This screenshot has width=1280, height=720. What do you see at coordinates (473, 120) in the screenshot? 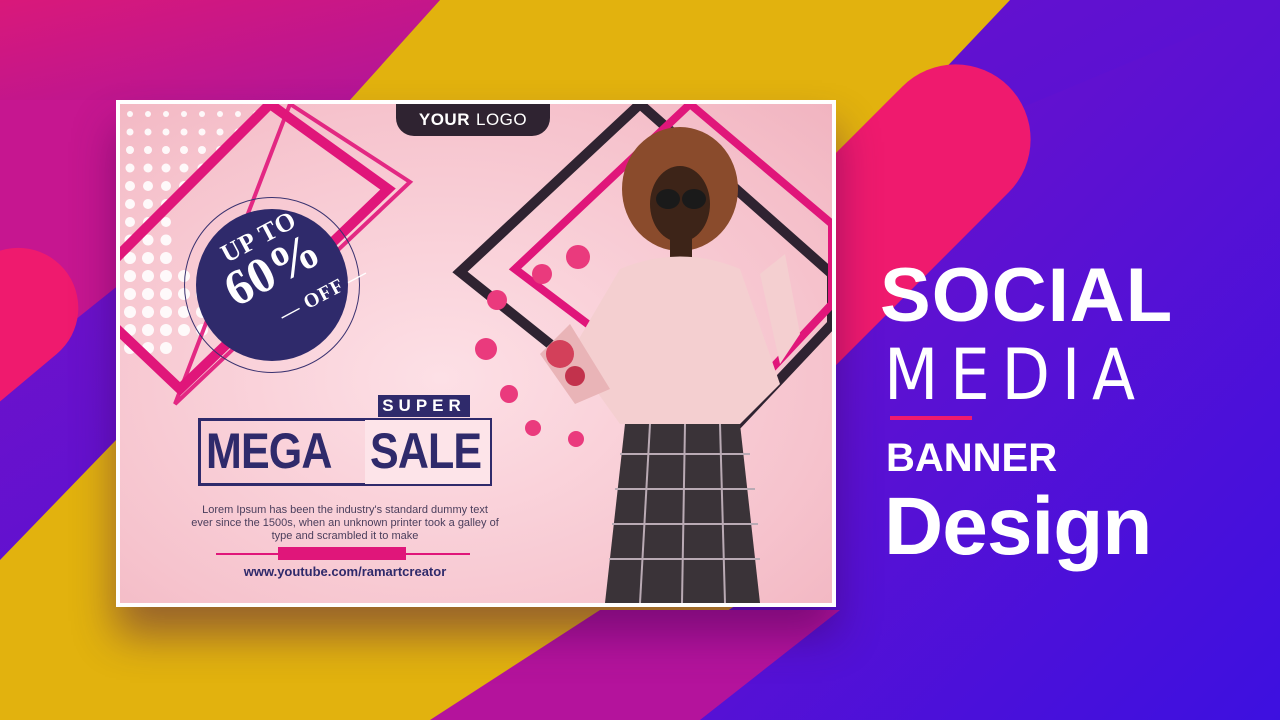
I see `logo-badge: YOUR LOGO` at bounding box center [473, 120].